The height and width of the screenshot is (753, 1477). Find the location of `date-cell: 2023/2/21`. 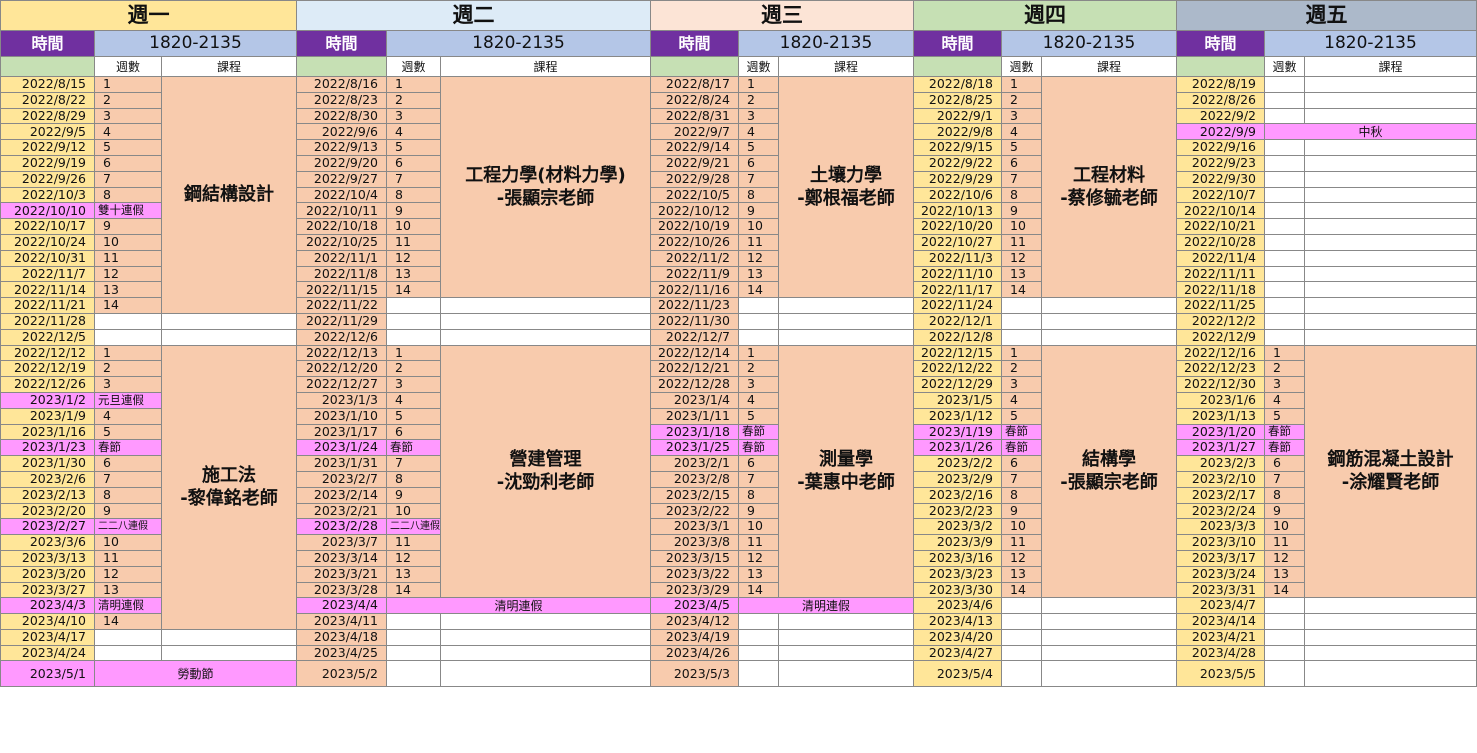

date-cell: 2023/2/21 is located at coordinates (342, 511).